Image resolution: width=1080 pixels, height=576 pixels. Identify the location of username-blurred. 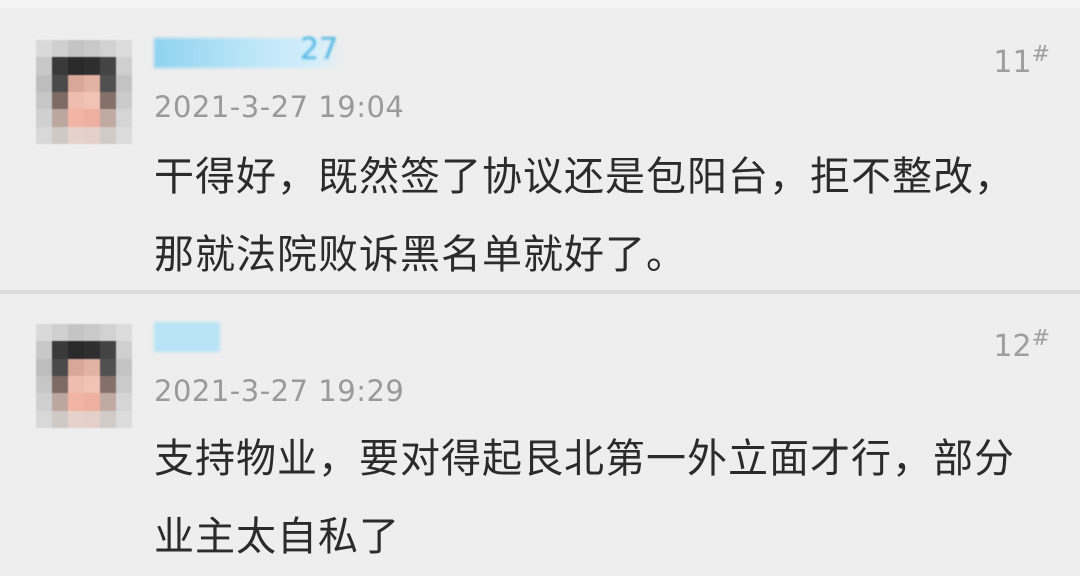
(187, 337).